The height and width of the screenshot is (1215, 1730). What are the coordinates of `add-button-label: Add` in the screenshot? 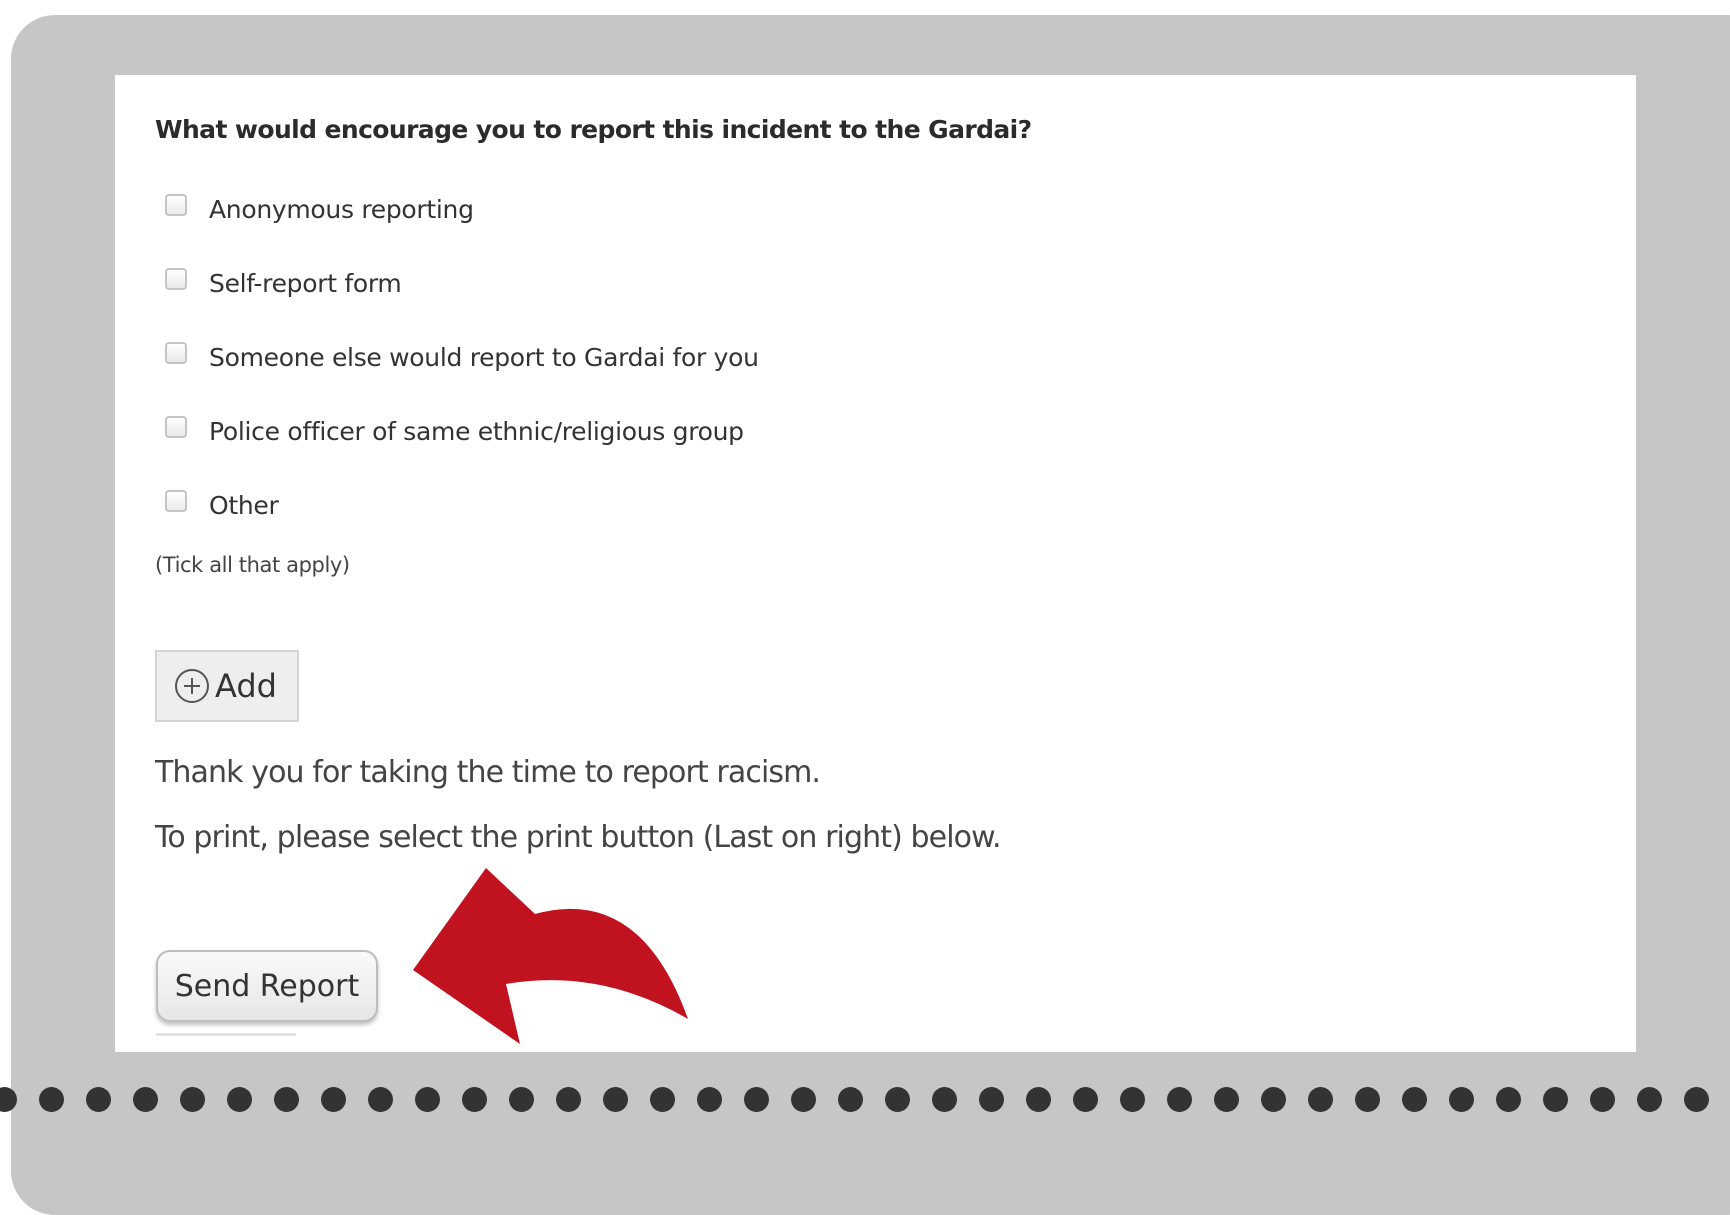 It's located at (246, 686).